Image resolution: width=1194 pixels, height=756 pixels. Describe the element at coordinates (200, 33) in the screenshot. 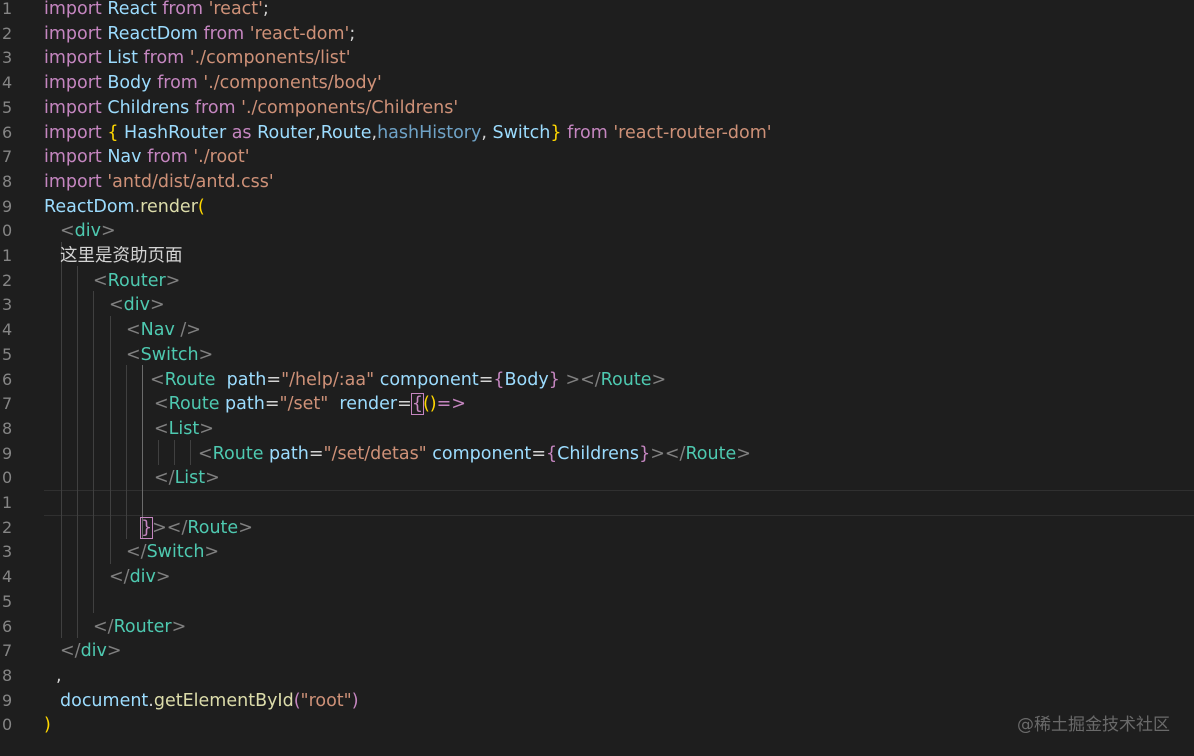

I see `code-line: import ReactDom from 'react-dom';` at that location.